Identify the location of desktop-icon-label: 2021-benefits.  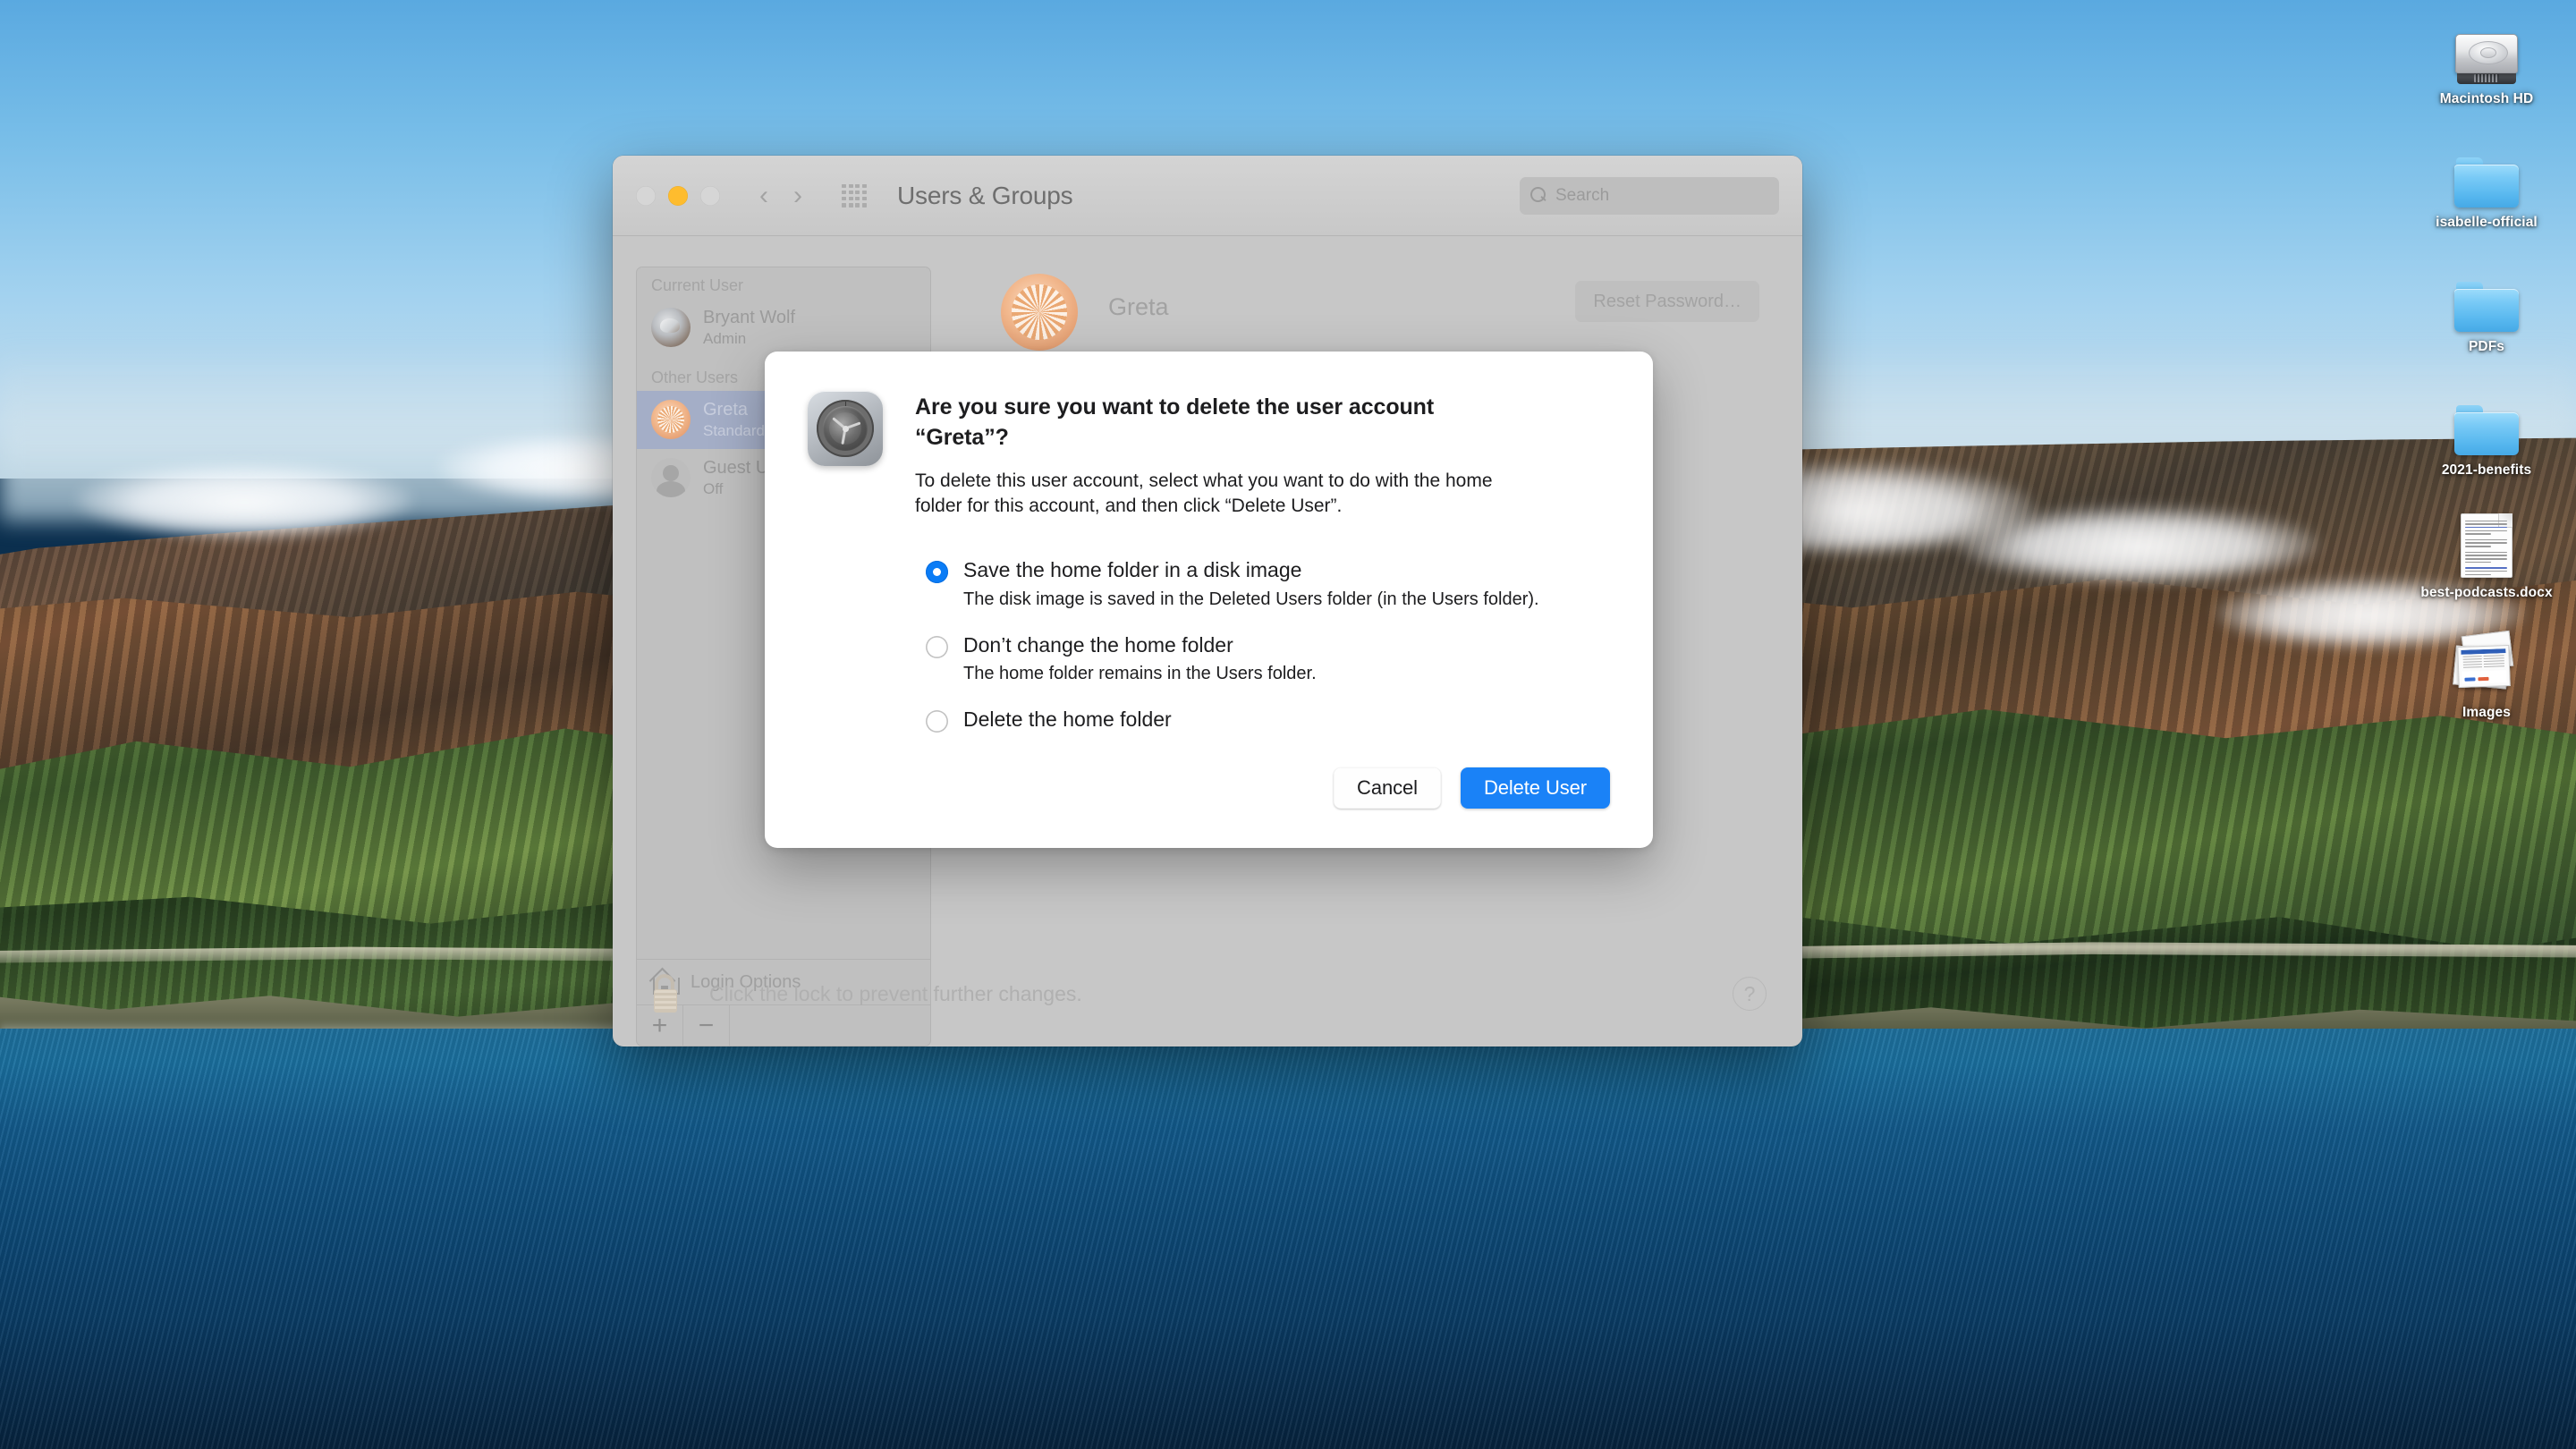
(2486, 470).